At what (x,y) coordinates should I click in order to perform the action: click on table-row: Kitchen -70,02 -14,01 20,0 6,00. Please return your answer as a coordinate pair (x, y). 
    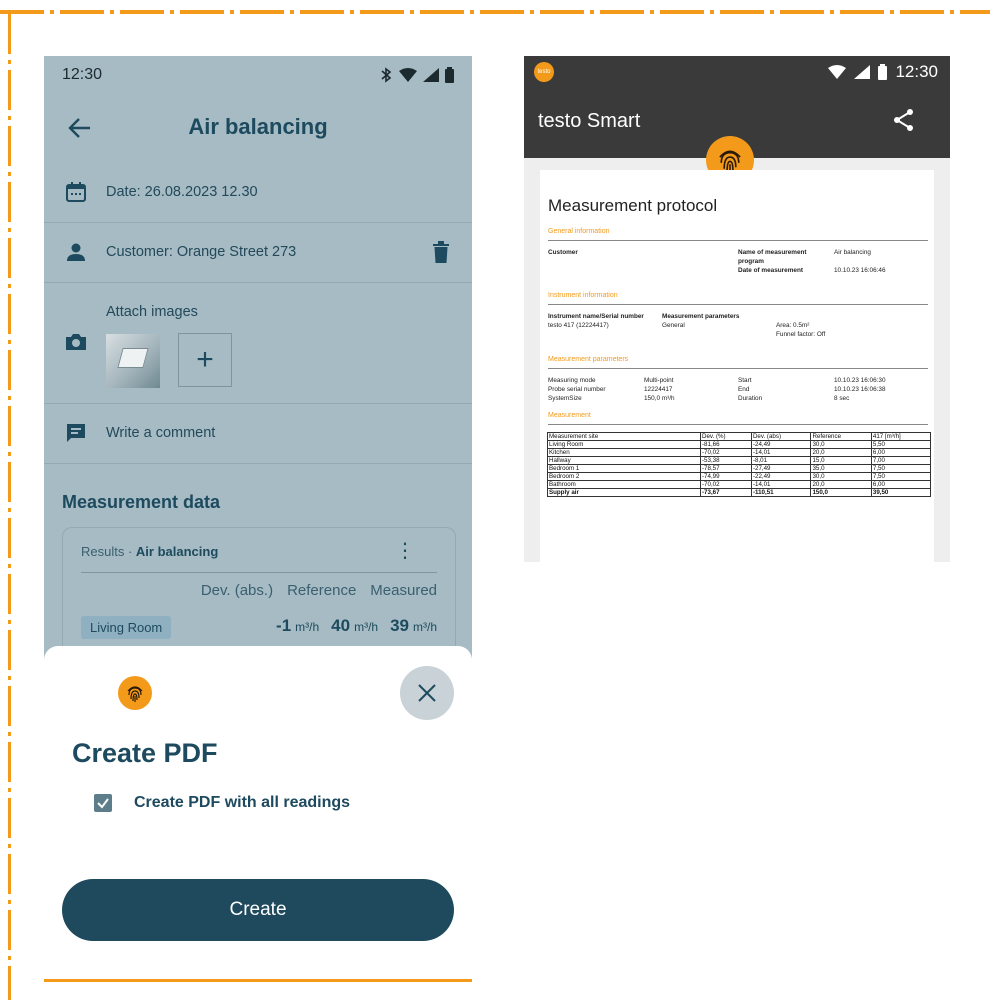
    Looking at the image, I should click on (739, 452).